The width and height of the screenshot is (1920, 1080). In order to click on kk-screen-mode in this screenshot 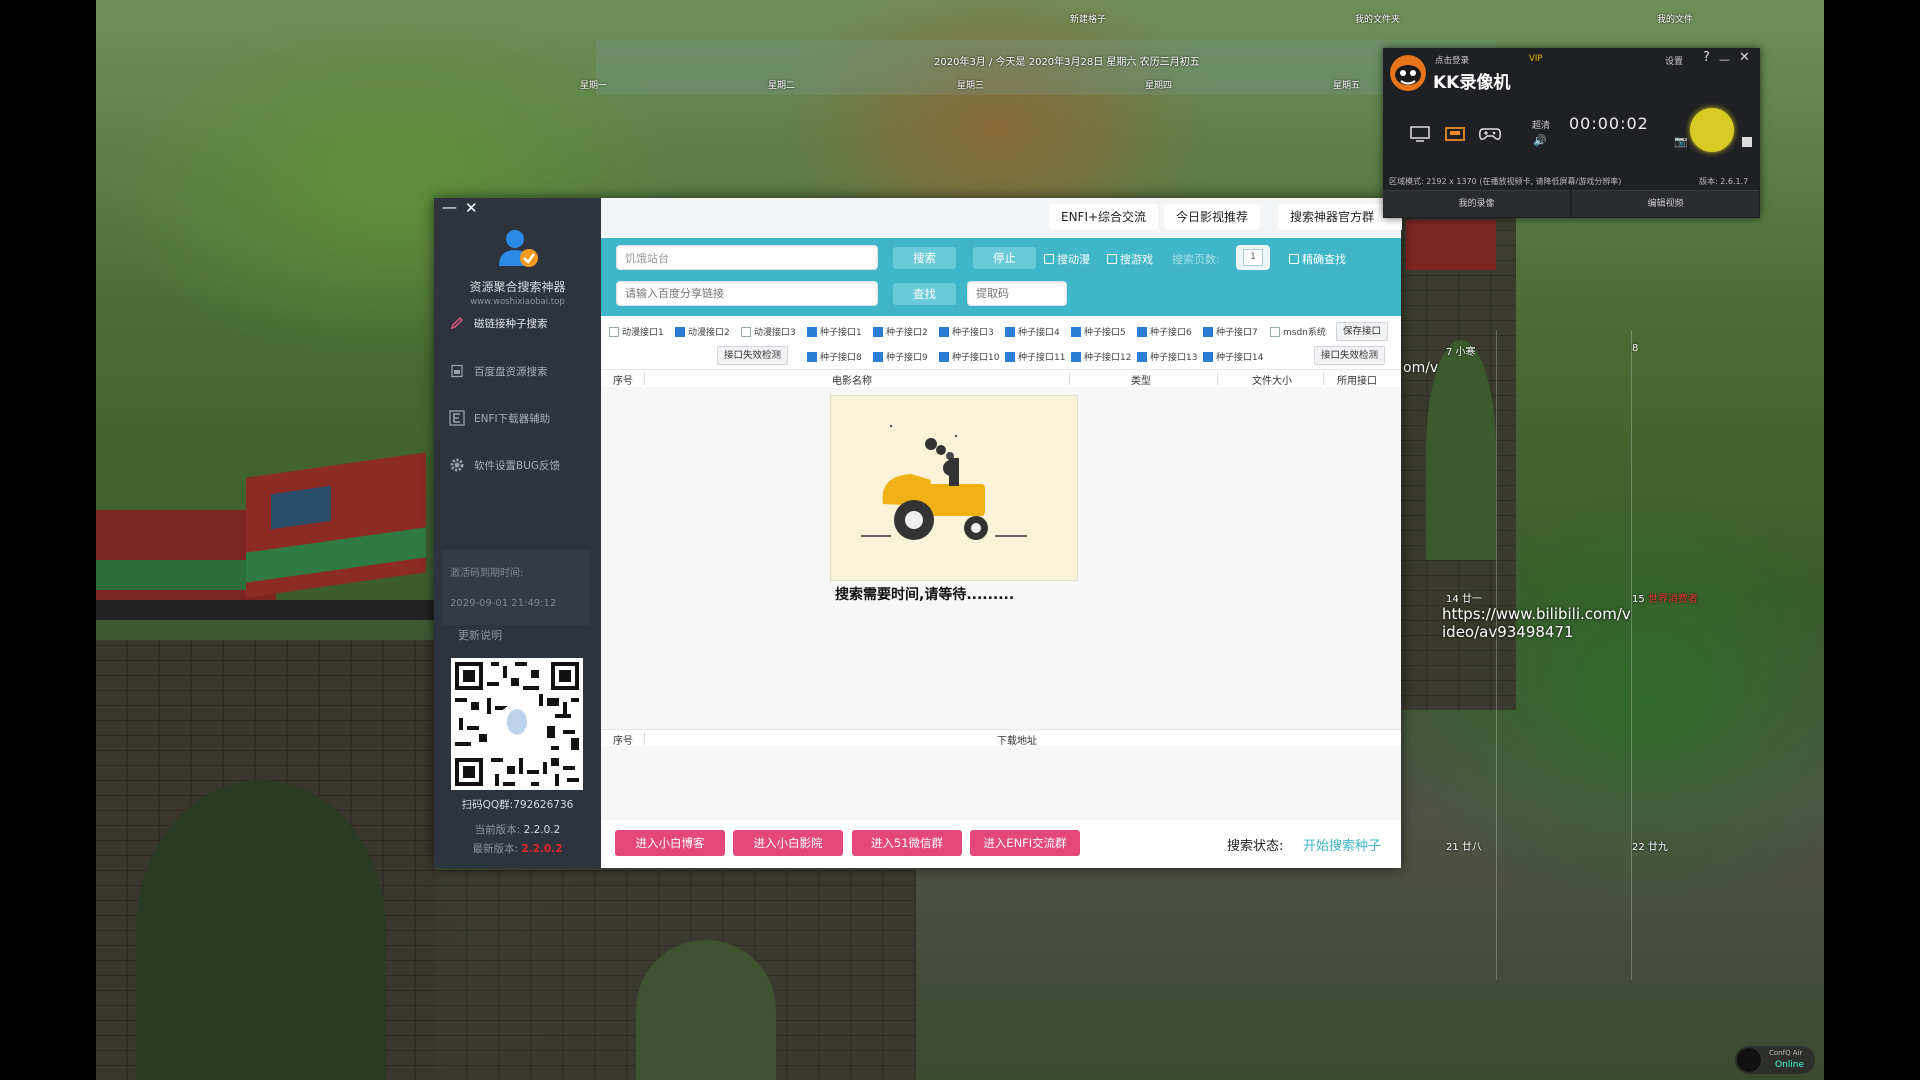, I will do `click(1420, 134)`.